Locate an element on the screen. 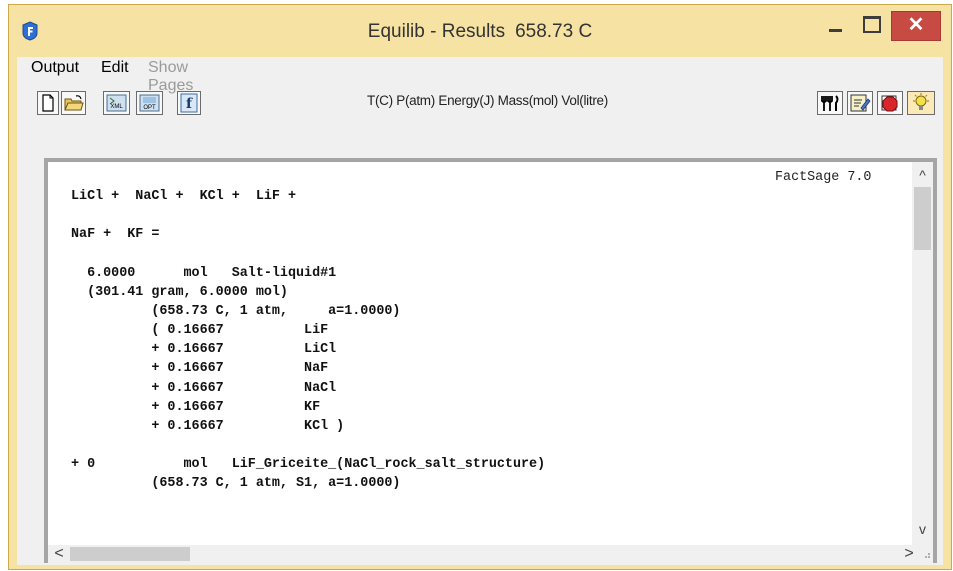 This screenshot has width=953, height=571. horizontal-scrollbar: < > is located at coordinates (490, 554).